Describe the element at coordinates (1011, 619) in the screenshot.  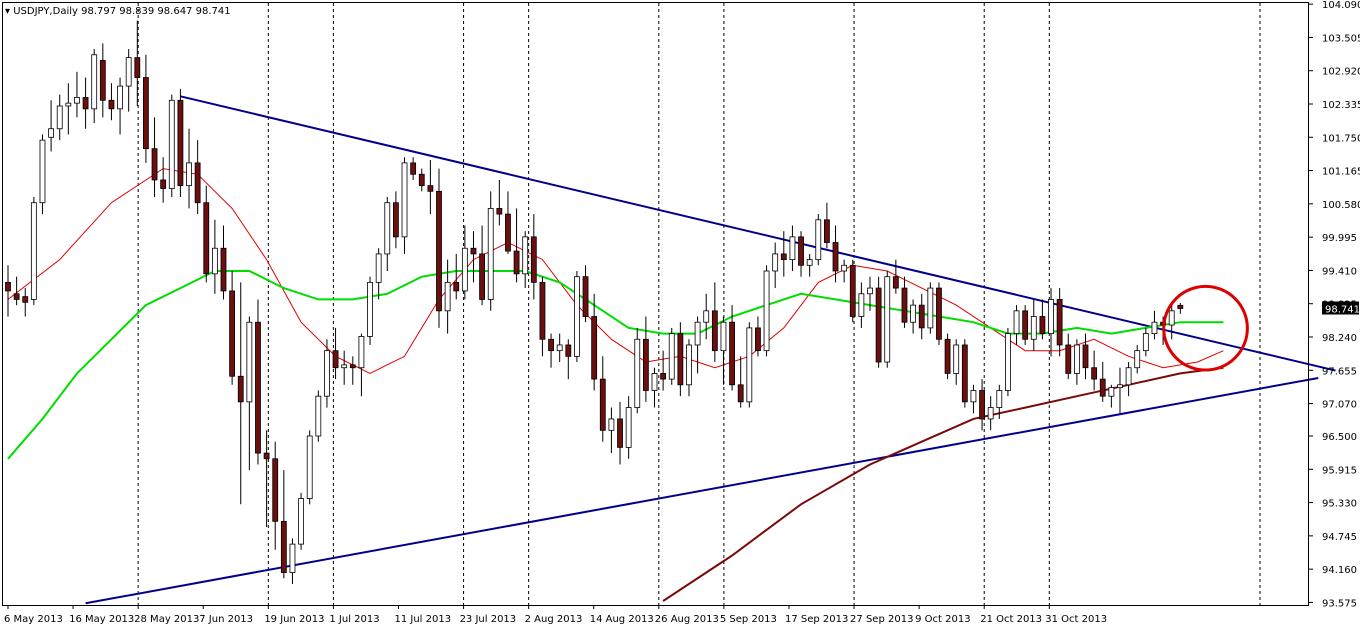
I see `x-tick-label: 21 Oct 2013` at that location.